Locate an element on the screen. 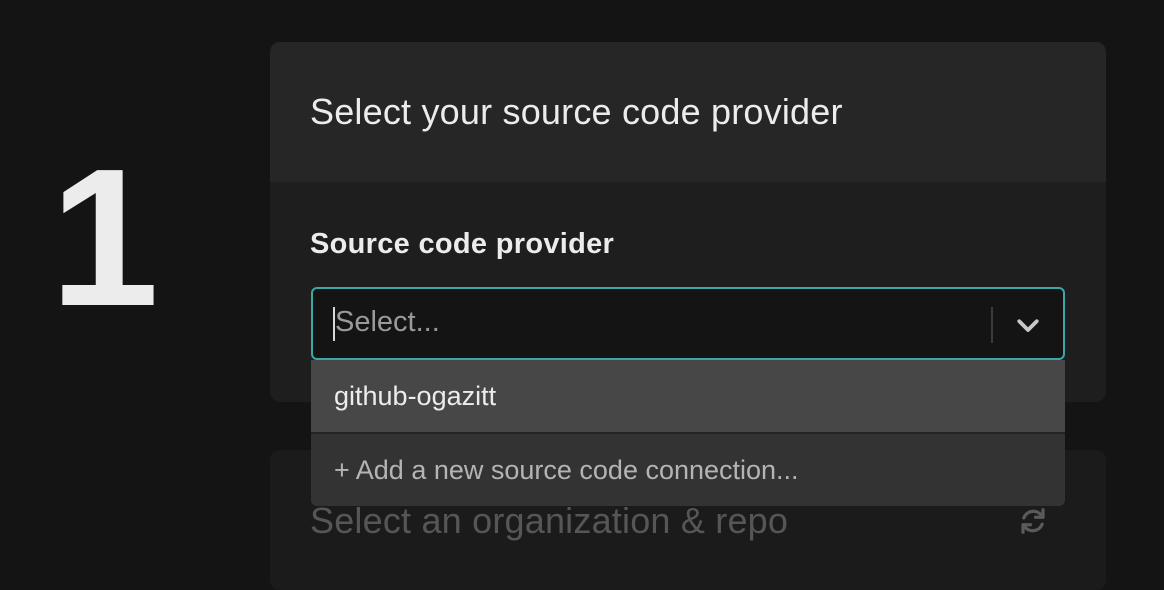 The height and width of the screenshot is (590, 1164). text-cursor is located at coordinates (334, 324).